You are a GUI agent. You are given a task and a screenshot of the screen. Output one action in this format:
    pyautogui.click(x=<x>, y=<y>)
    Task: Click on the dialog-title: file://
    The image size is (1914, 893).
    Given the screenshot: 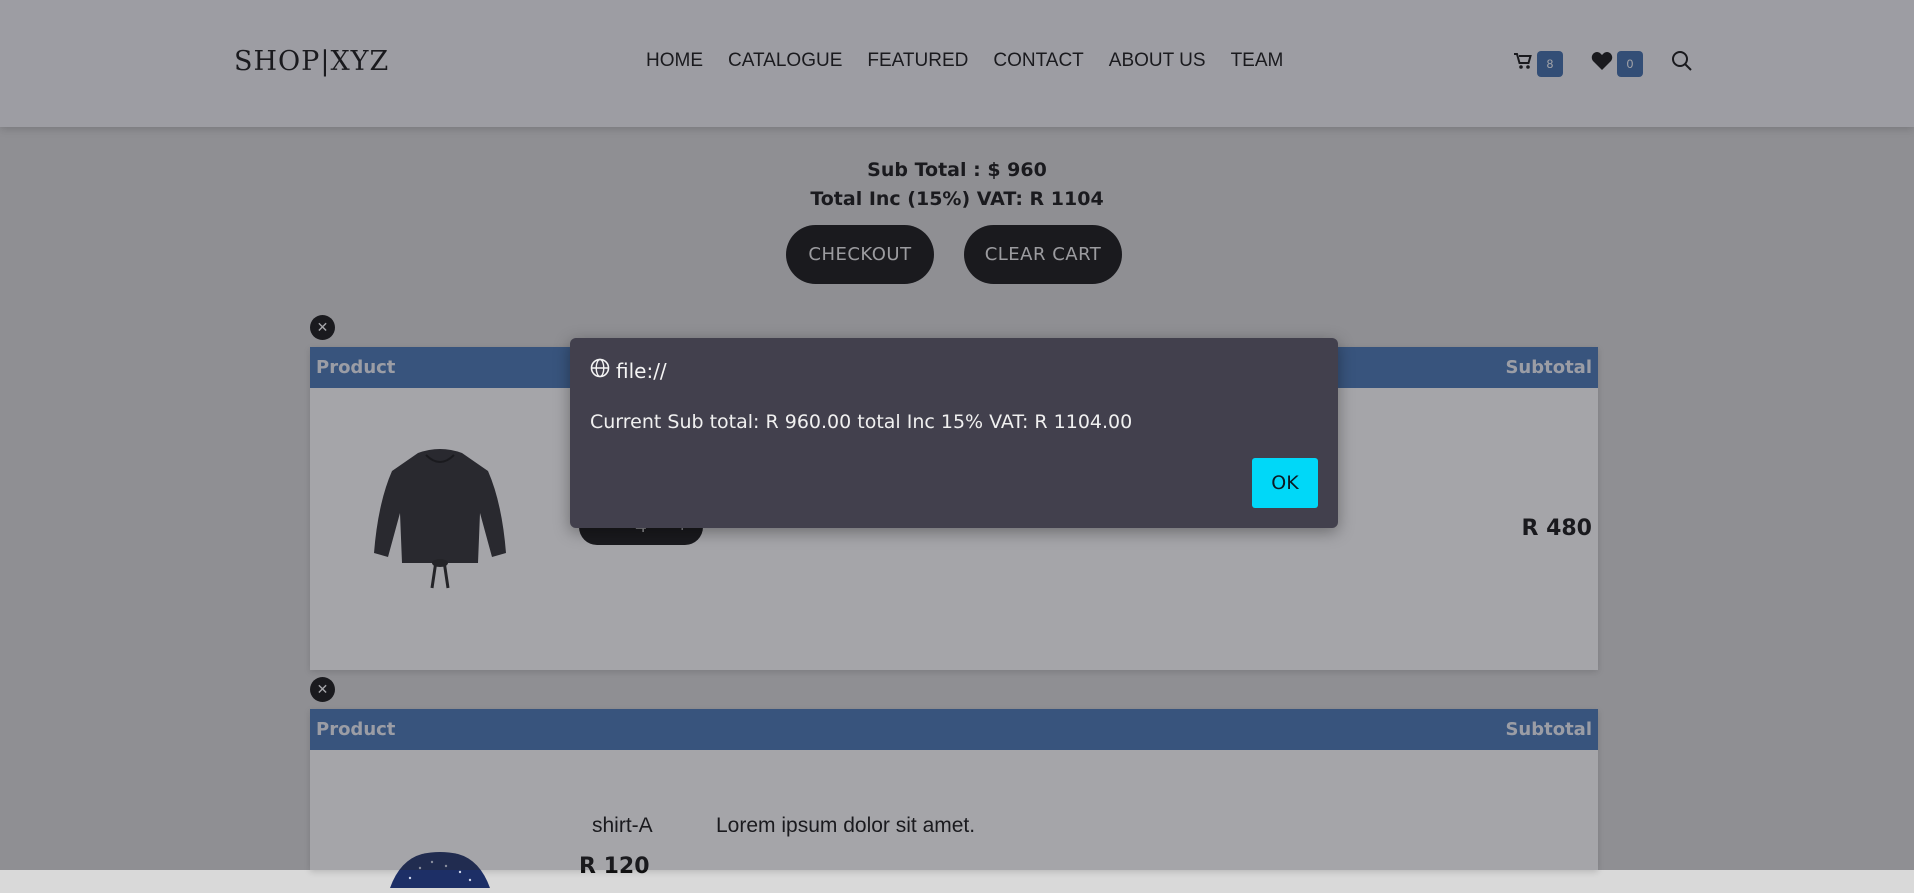 What is the action you would take?
    pyautogui.click(x=628, y=370)
    